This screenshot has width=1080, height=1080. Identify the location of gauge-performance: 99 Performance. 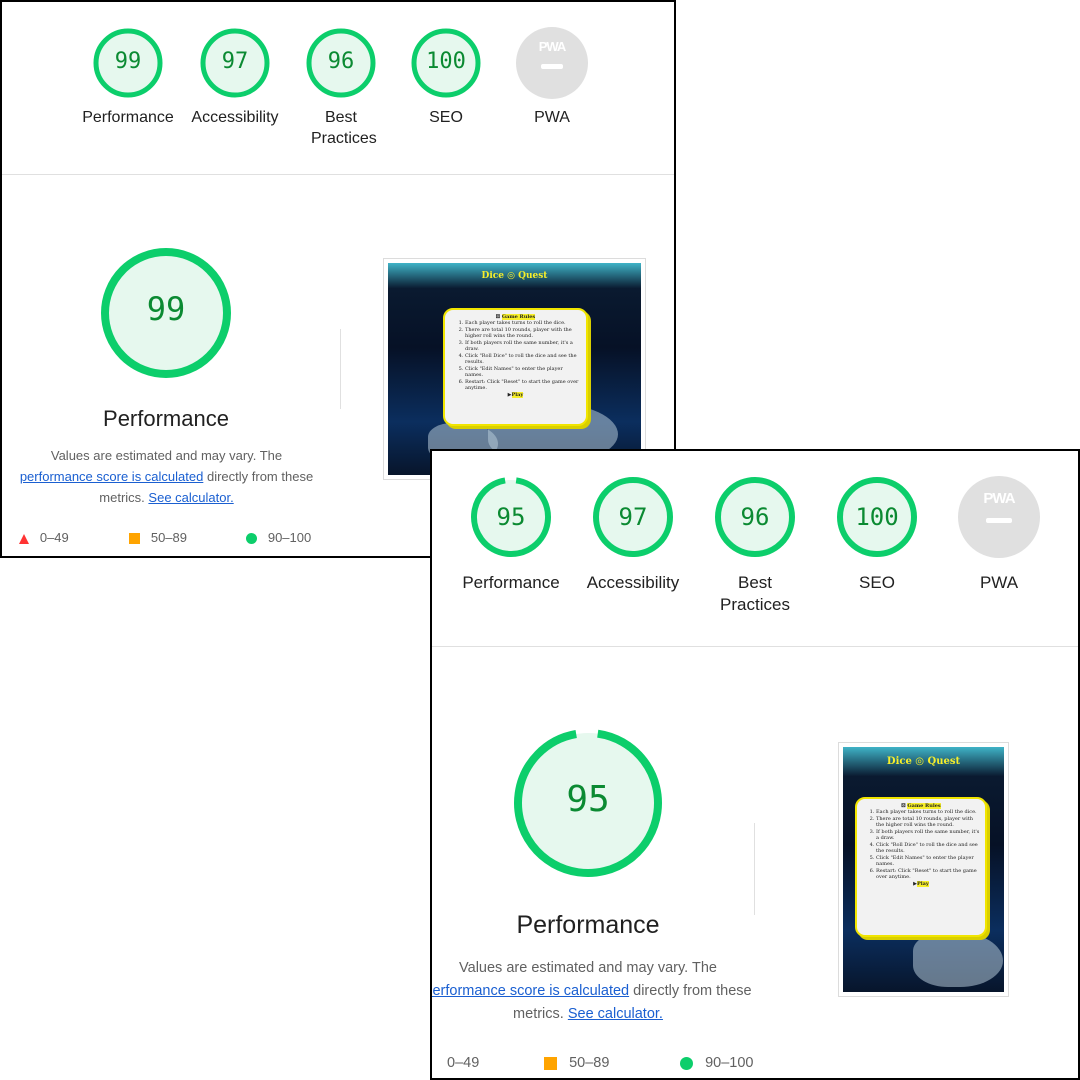
(128, 88).